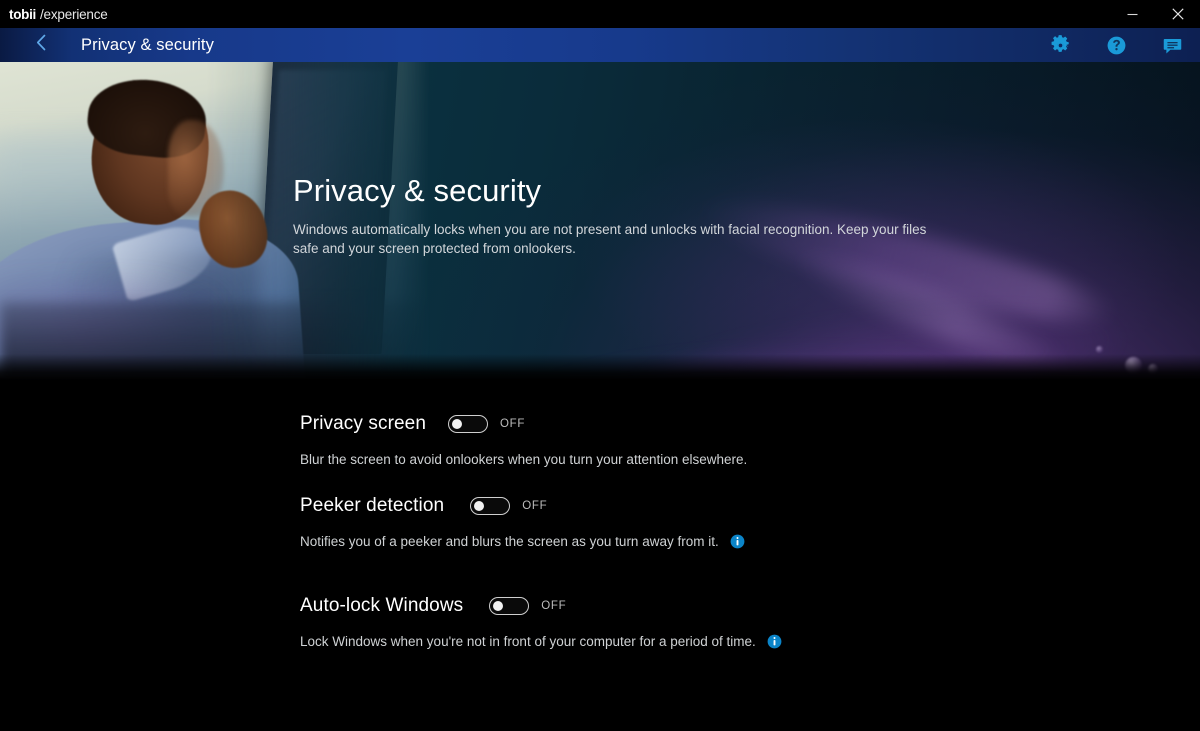 The image size is (1200, 731). What do you see at coordinates (382, 605) in the screenshot?
I see `setting-label: Auto-lock Windows` at bounding box center [382, 605].